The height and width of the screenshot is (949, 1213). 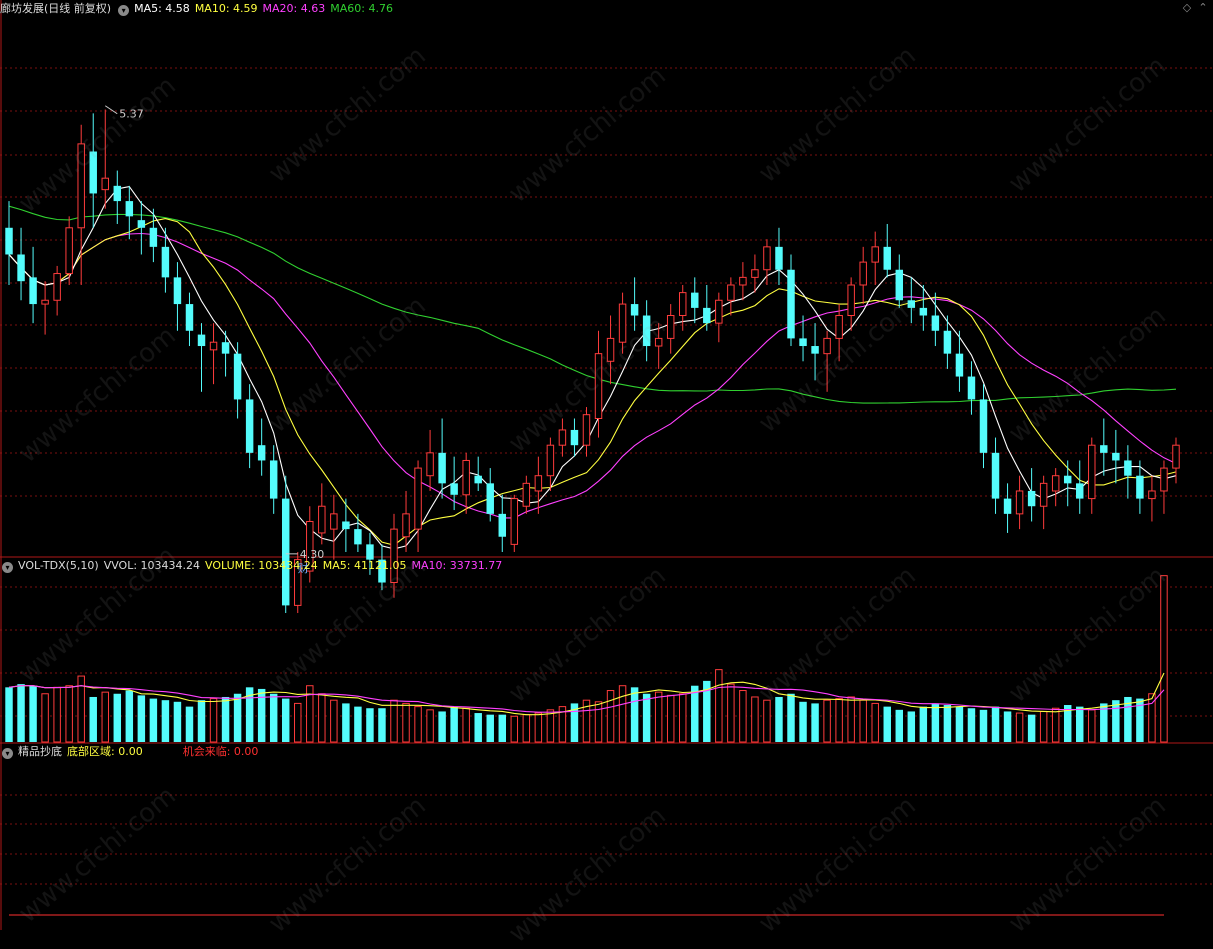 What do you see at coordinates (40, 751) in the screenshot?
I see `indicator-name: 精品抄底` at bounding box center [40, 751].